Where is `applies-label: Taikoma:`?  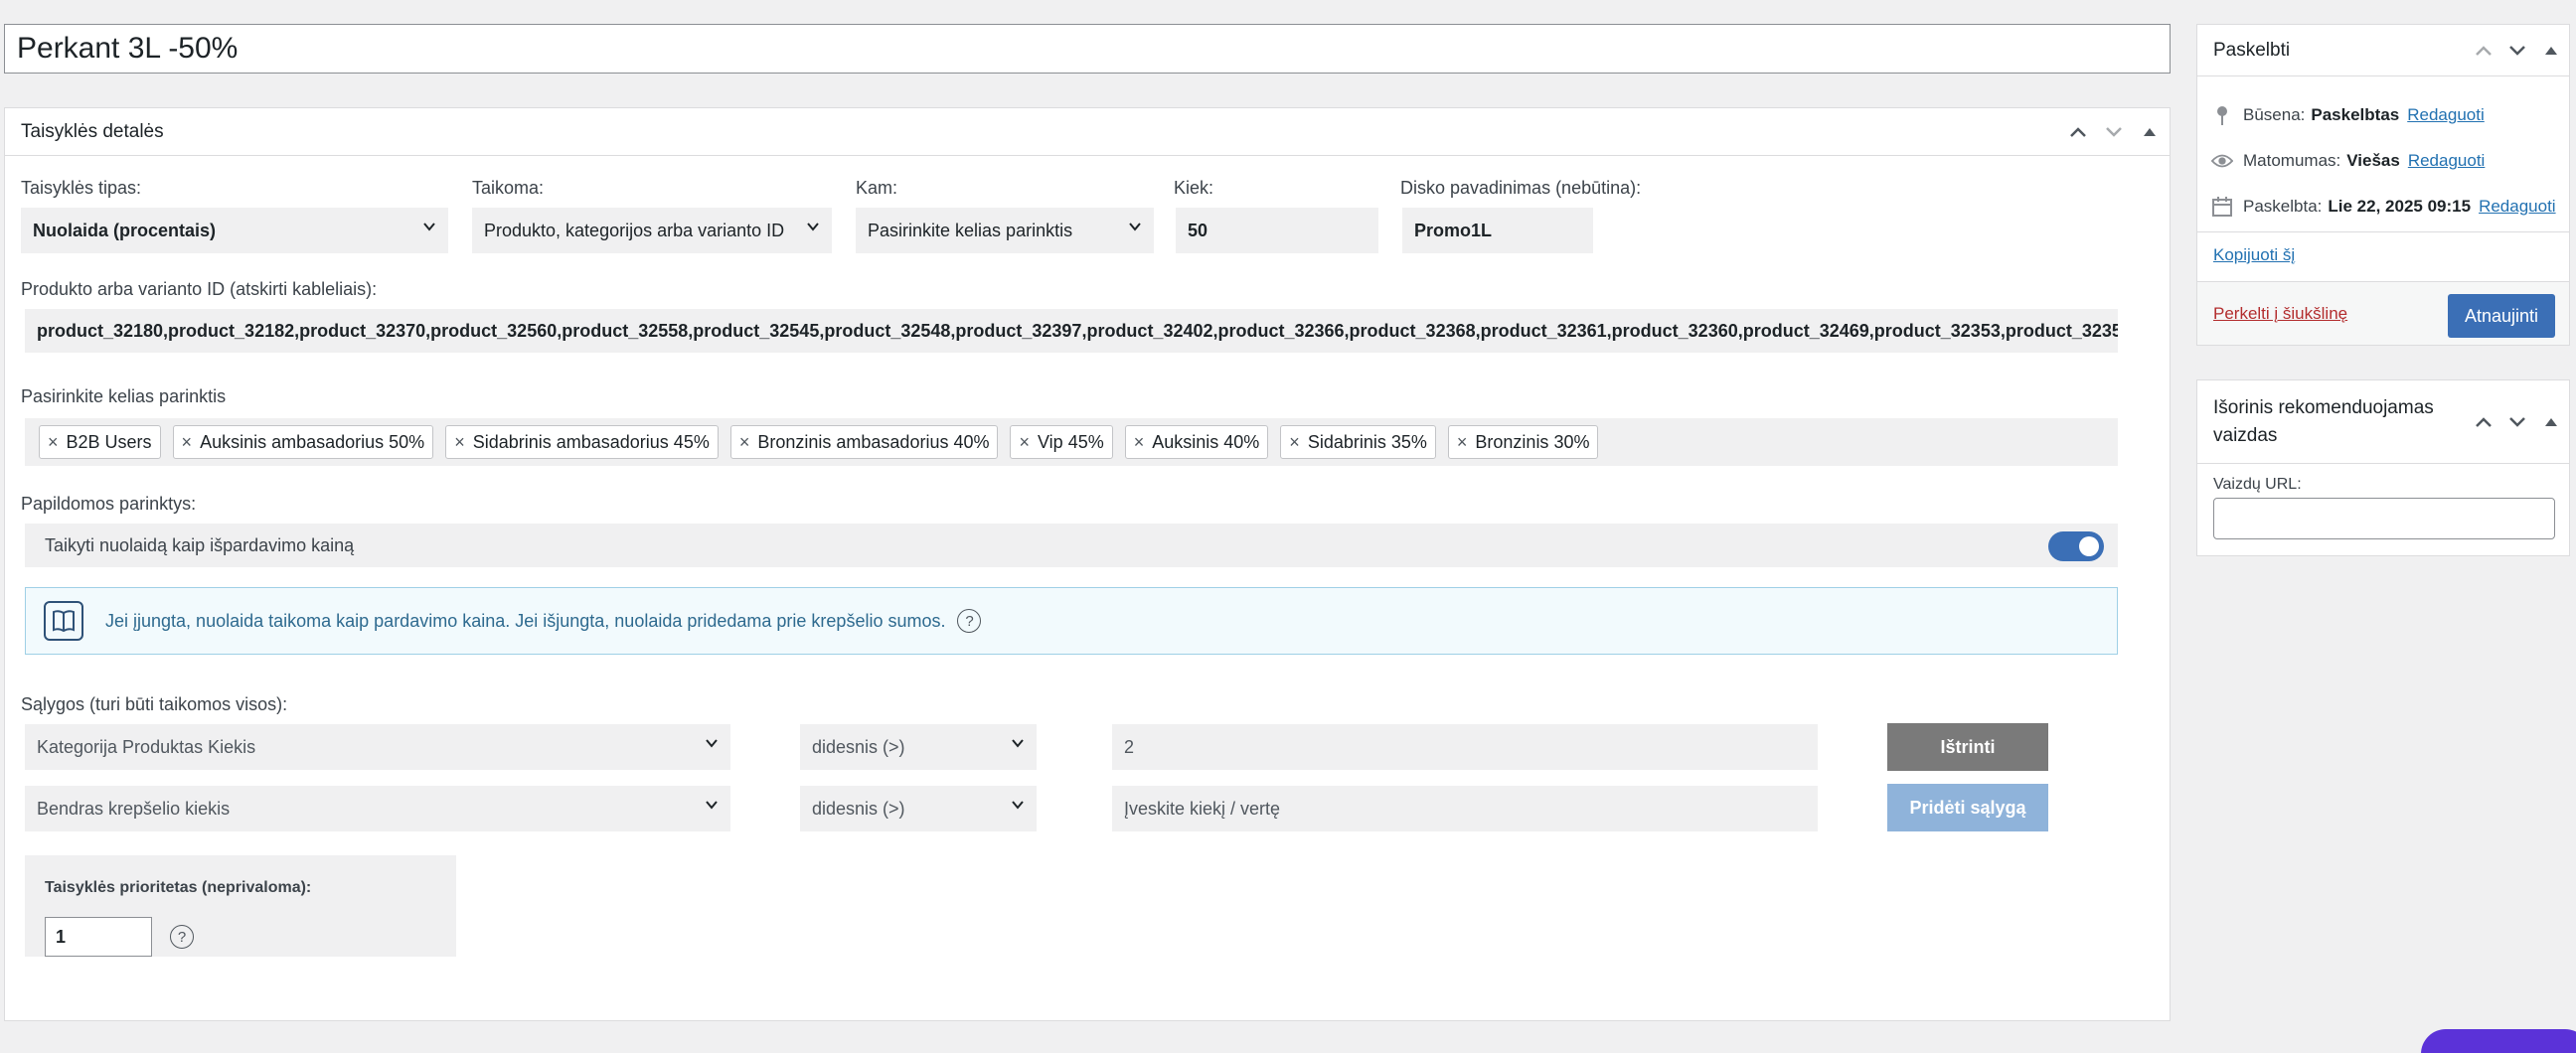 applies-label: Taikoma: is located at coordinates (508, 188).